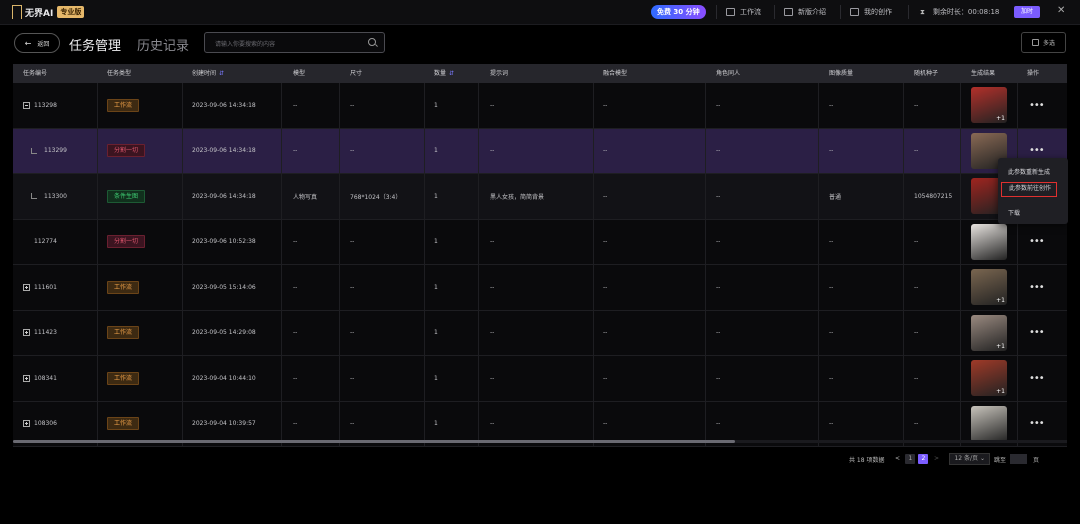 The width and height of the screenshot is (1080, 524). I want to click on logo: 无界AI 专业版, so click(48, 12).